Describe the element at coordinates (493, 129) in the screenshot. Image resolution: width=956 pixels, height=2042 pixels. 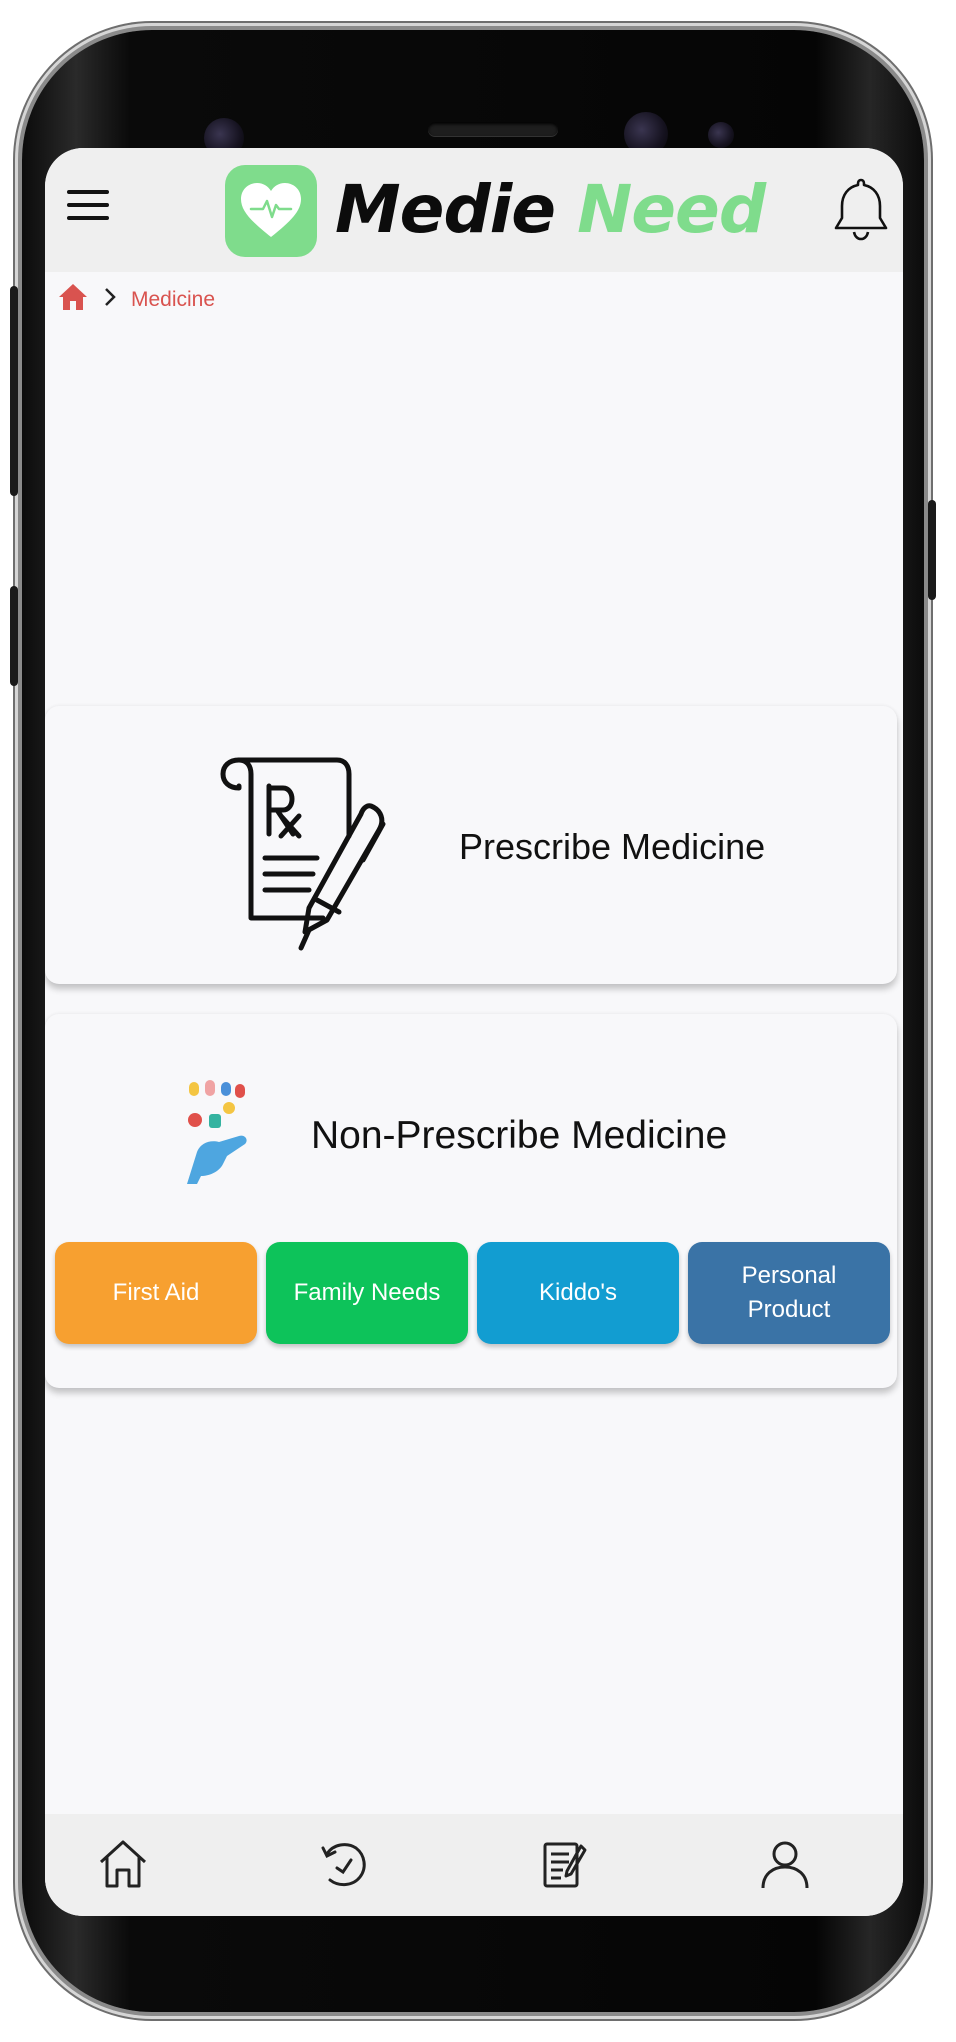
I see `earpiece-speaker` at that location.